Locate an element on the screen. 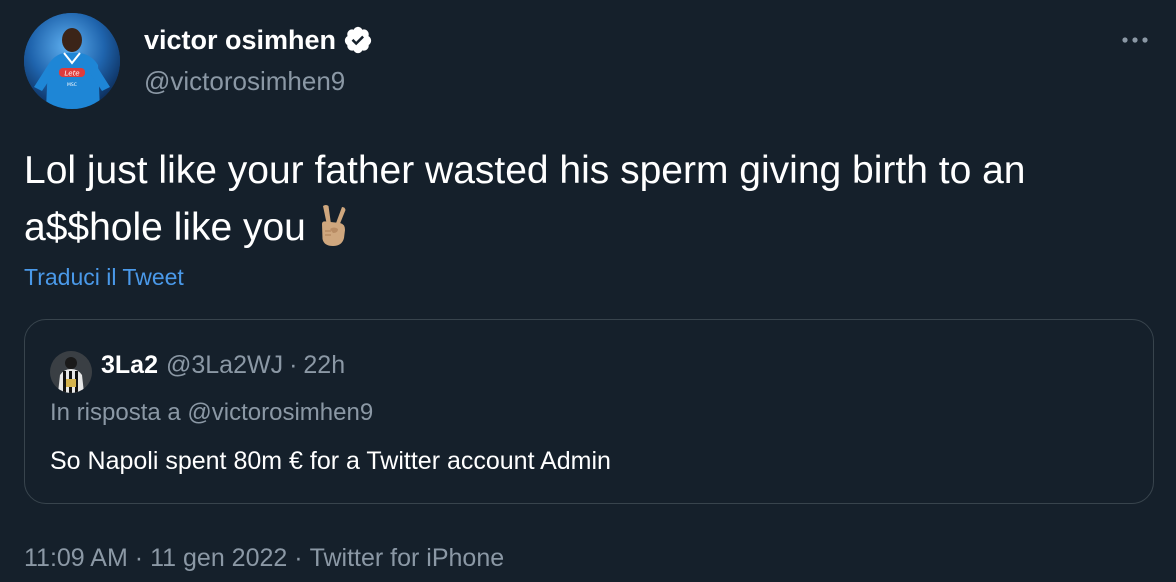 This screenshot has height=582, width=1176. quoted-author-avatar is located at coordinates (71, 372).